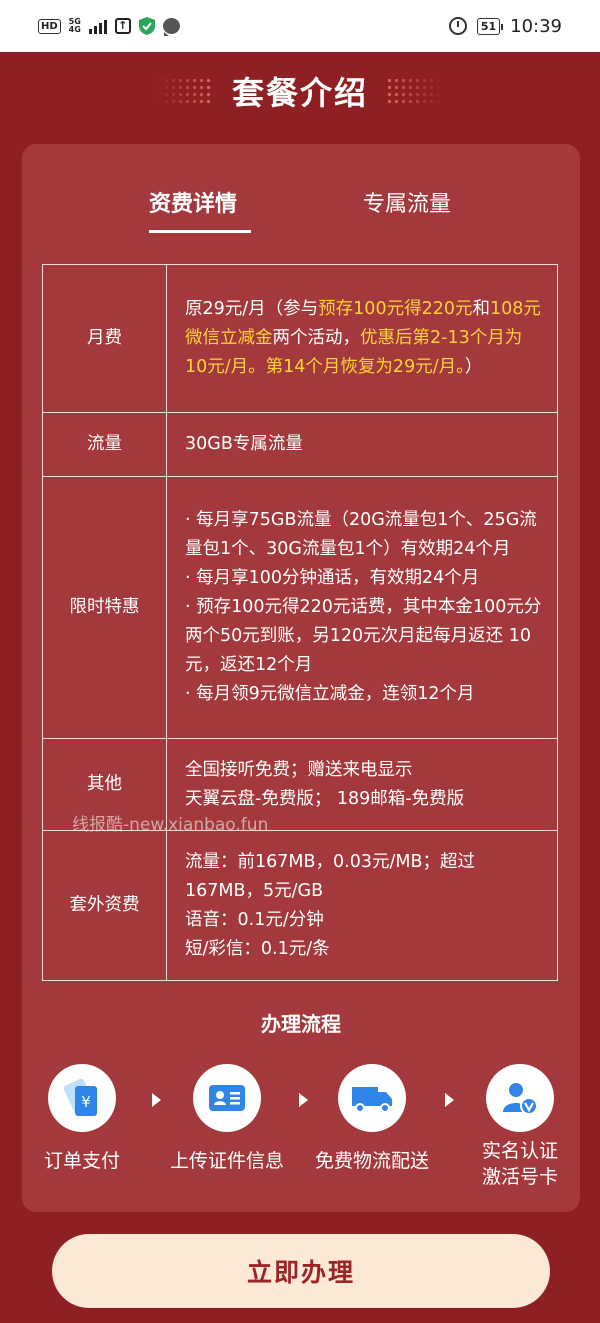 The width and height of the screenshot is (600, 1323). I want to click on tab-exclusive-data: 专属流量, so click(407, 202).